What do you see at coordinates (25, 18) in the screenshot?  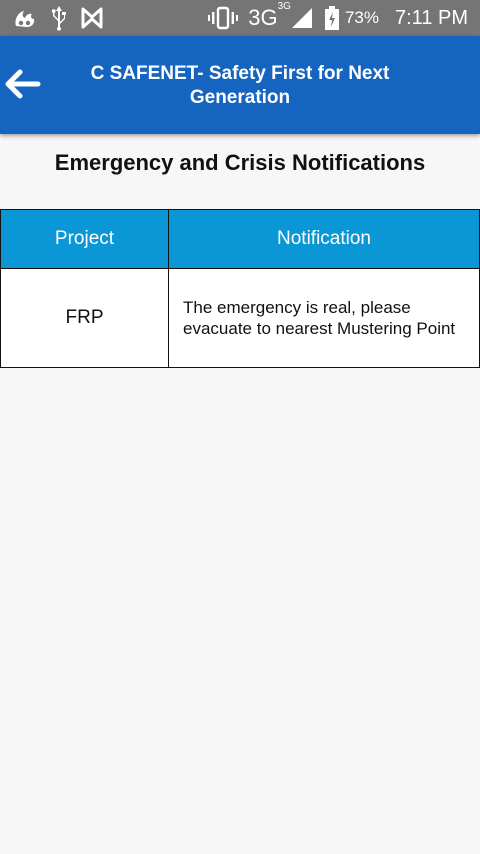 I see `uc-browser-icon` at bounding box center [25, 18].